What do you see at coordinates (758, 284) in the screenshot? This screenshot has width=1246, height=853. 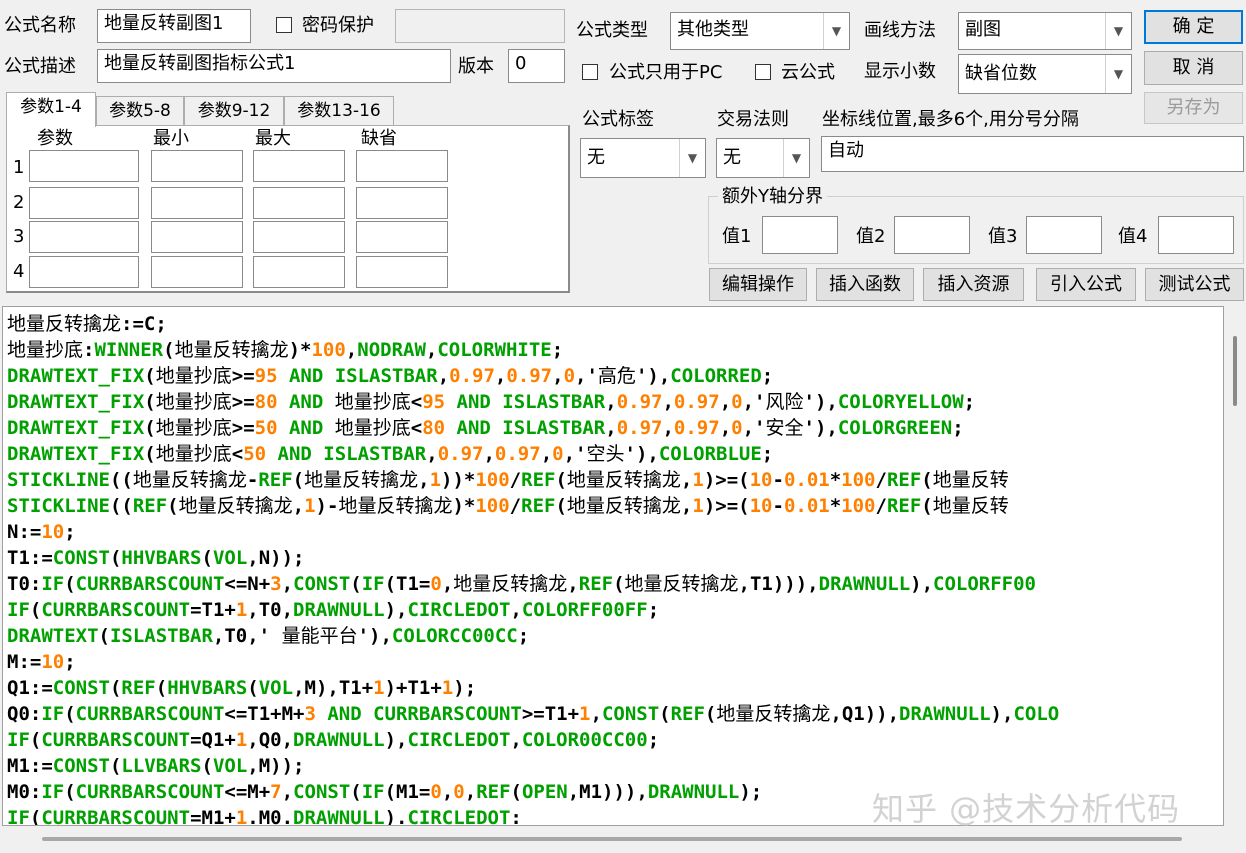 I see `edit-operation-button: 编辑操作` at bounding box center [758, 284].